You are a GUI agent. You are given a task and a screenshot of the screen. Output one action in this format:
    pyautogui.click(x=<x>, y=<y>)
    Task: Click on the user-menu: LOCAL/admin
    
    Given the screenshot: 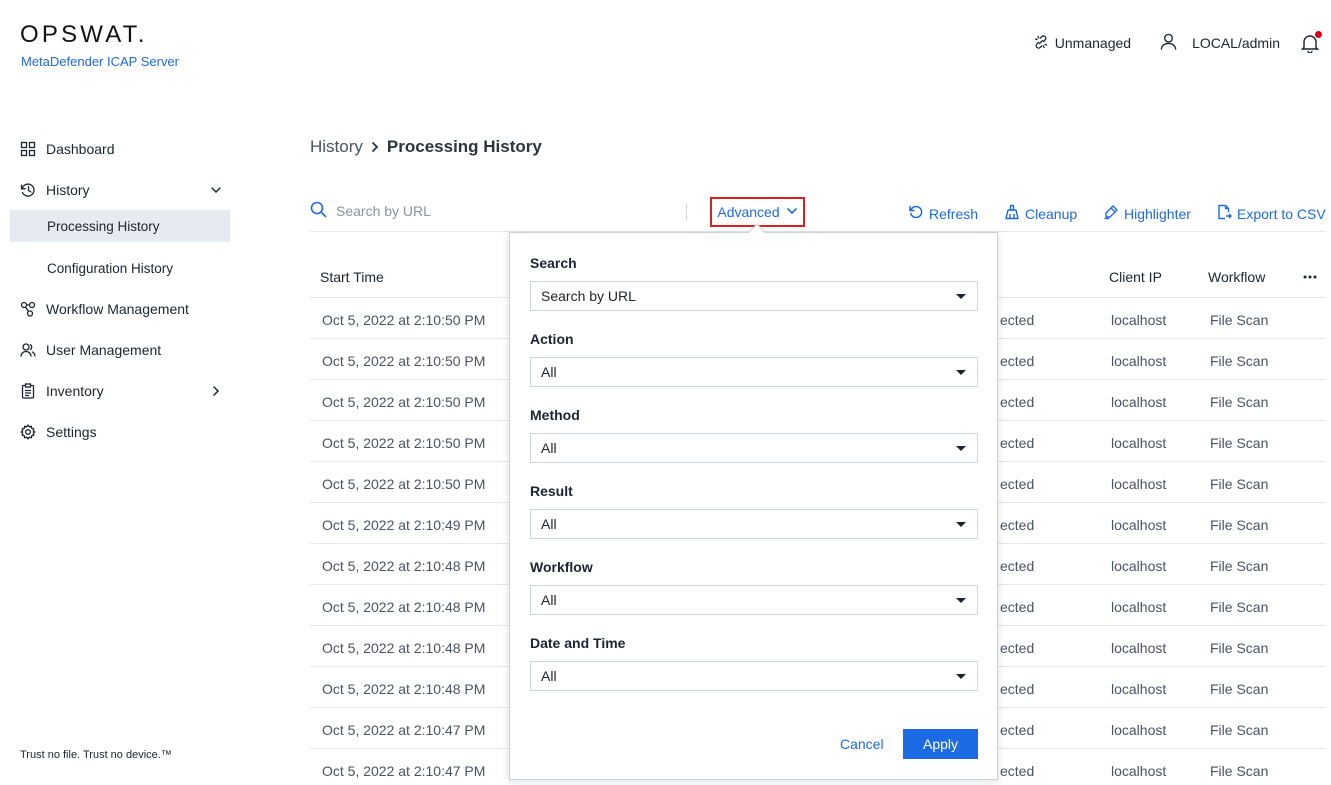 What is the action you would take?
    pyautogui.click(x=1219, y=43)
    